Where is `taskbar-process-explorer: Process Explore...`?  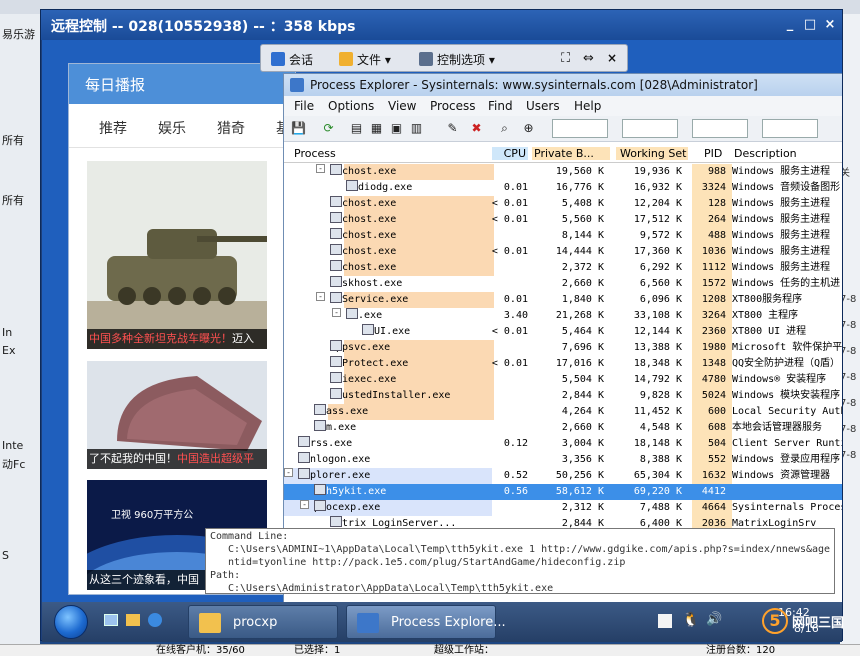 taskbar-process-explorer: Process Explore... is located at coordinates (426, 622).